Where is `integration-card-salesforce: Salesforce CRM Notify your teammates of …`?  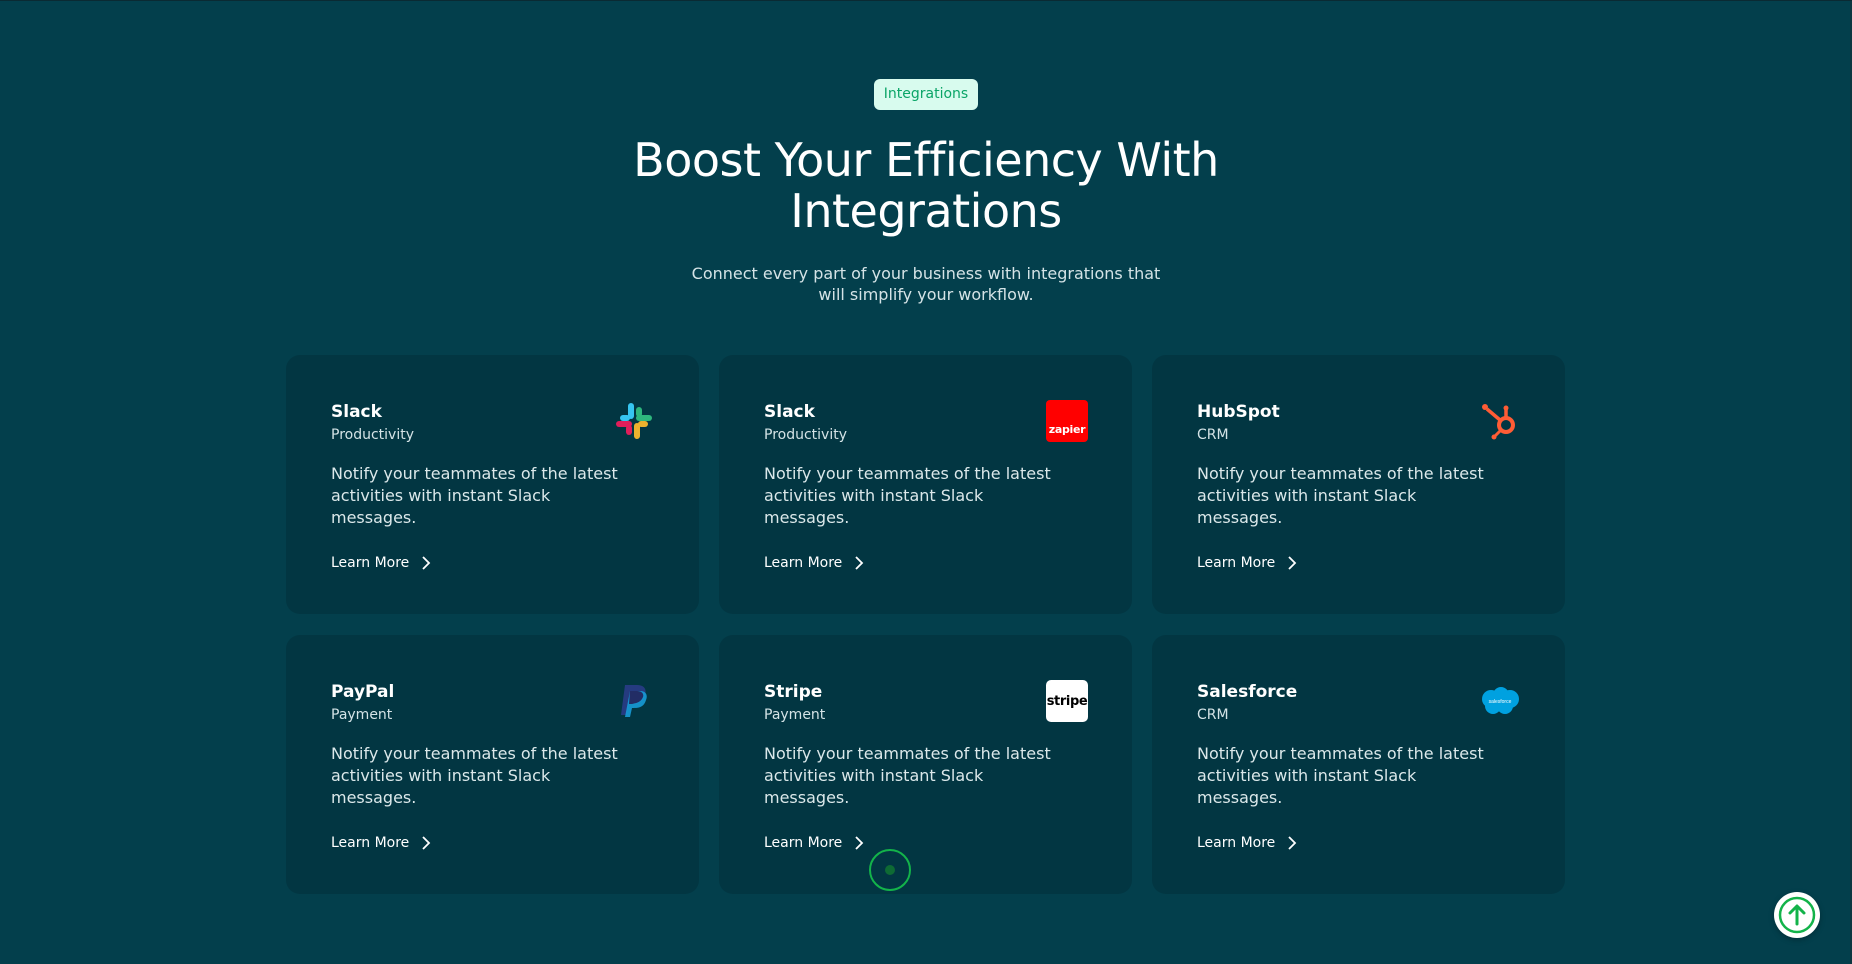 integration-card-salesforce: Salesforce CRM Notify your teammates of … is located at coordinates (1358, 764).